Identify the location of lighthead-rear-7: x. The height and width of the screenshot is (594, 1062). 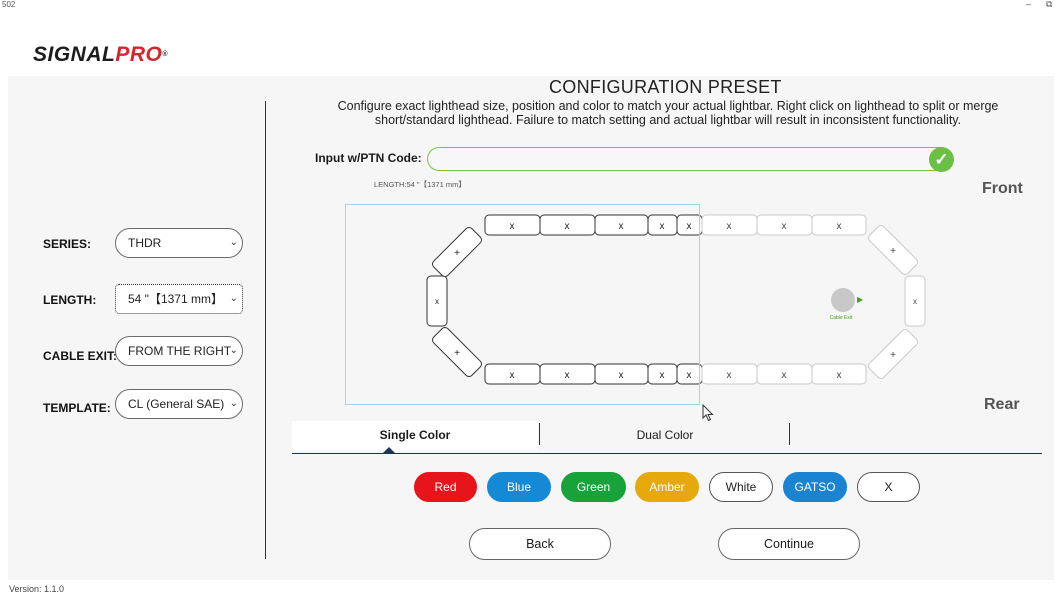
(784, 374).